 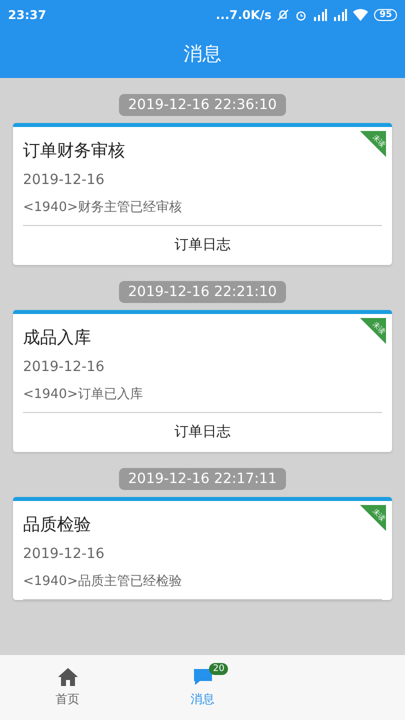 I want to click on alarm-icon, so click(x=301, y=15).